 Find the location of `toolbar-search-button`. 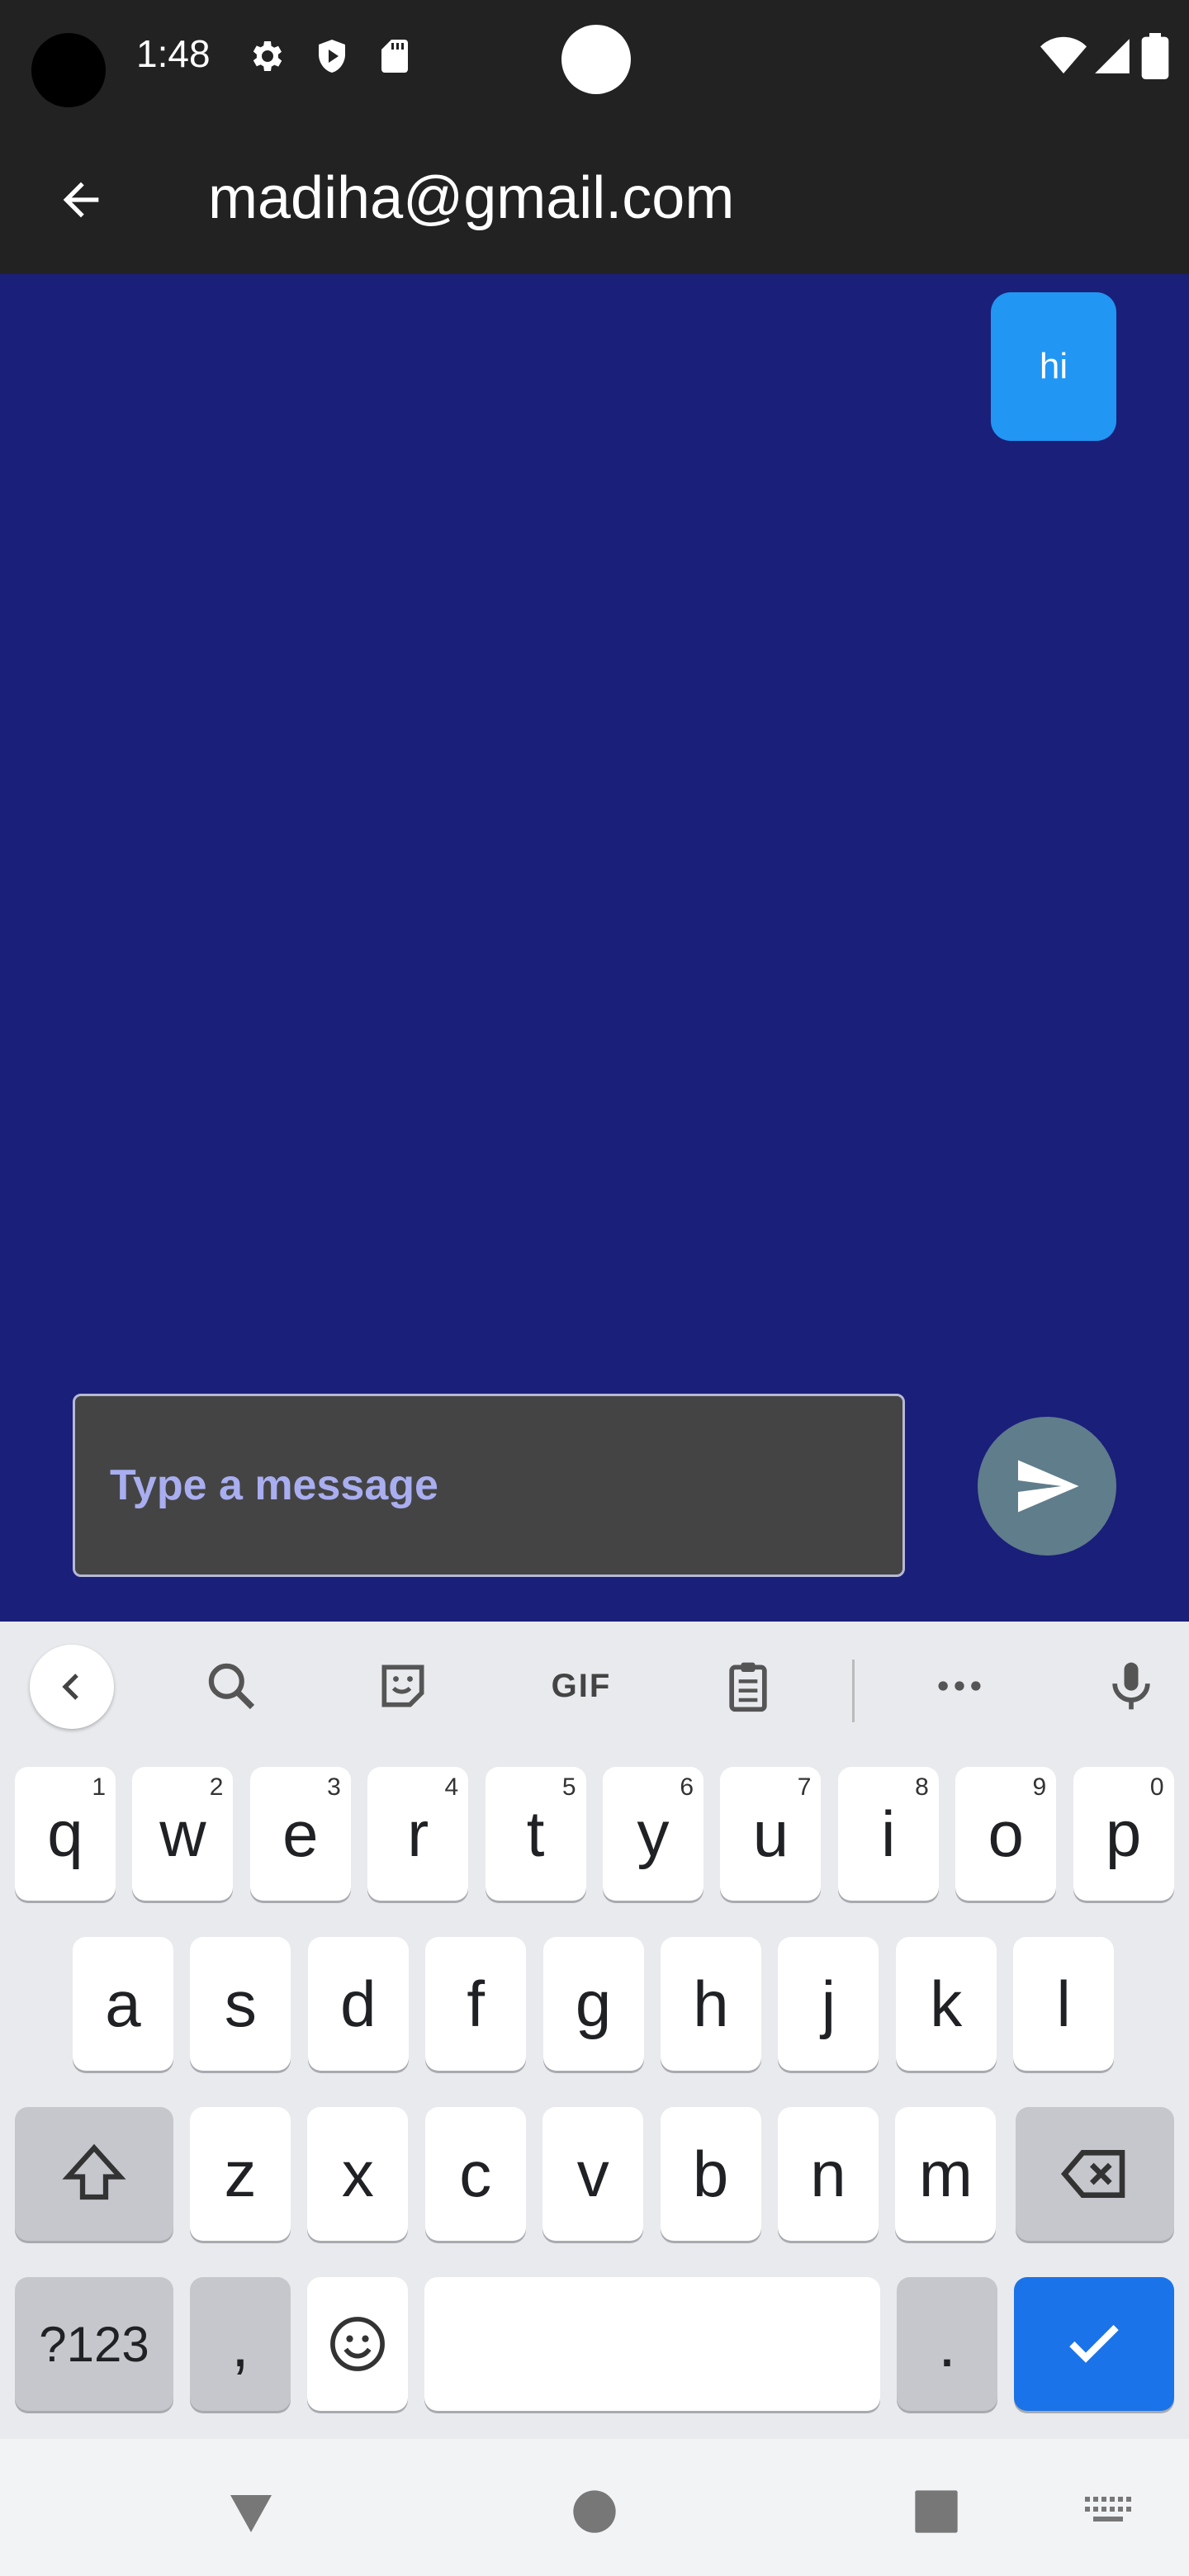

toolbar-search-button is located at coordinates (231, 1686).